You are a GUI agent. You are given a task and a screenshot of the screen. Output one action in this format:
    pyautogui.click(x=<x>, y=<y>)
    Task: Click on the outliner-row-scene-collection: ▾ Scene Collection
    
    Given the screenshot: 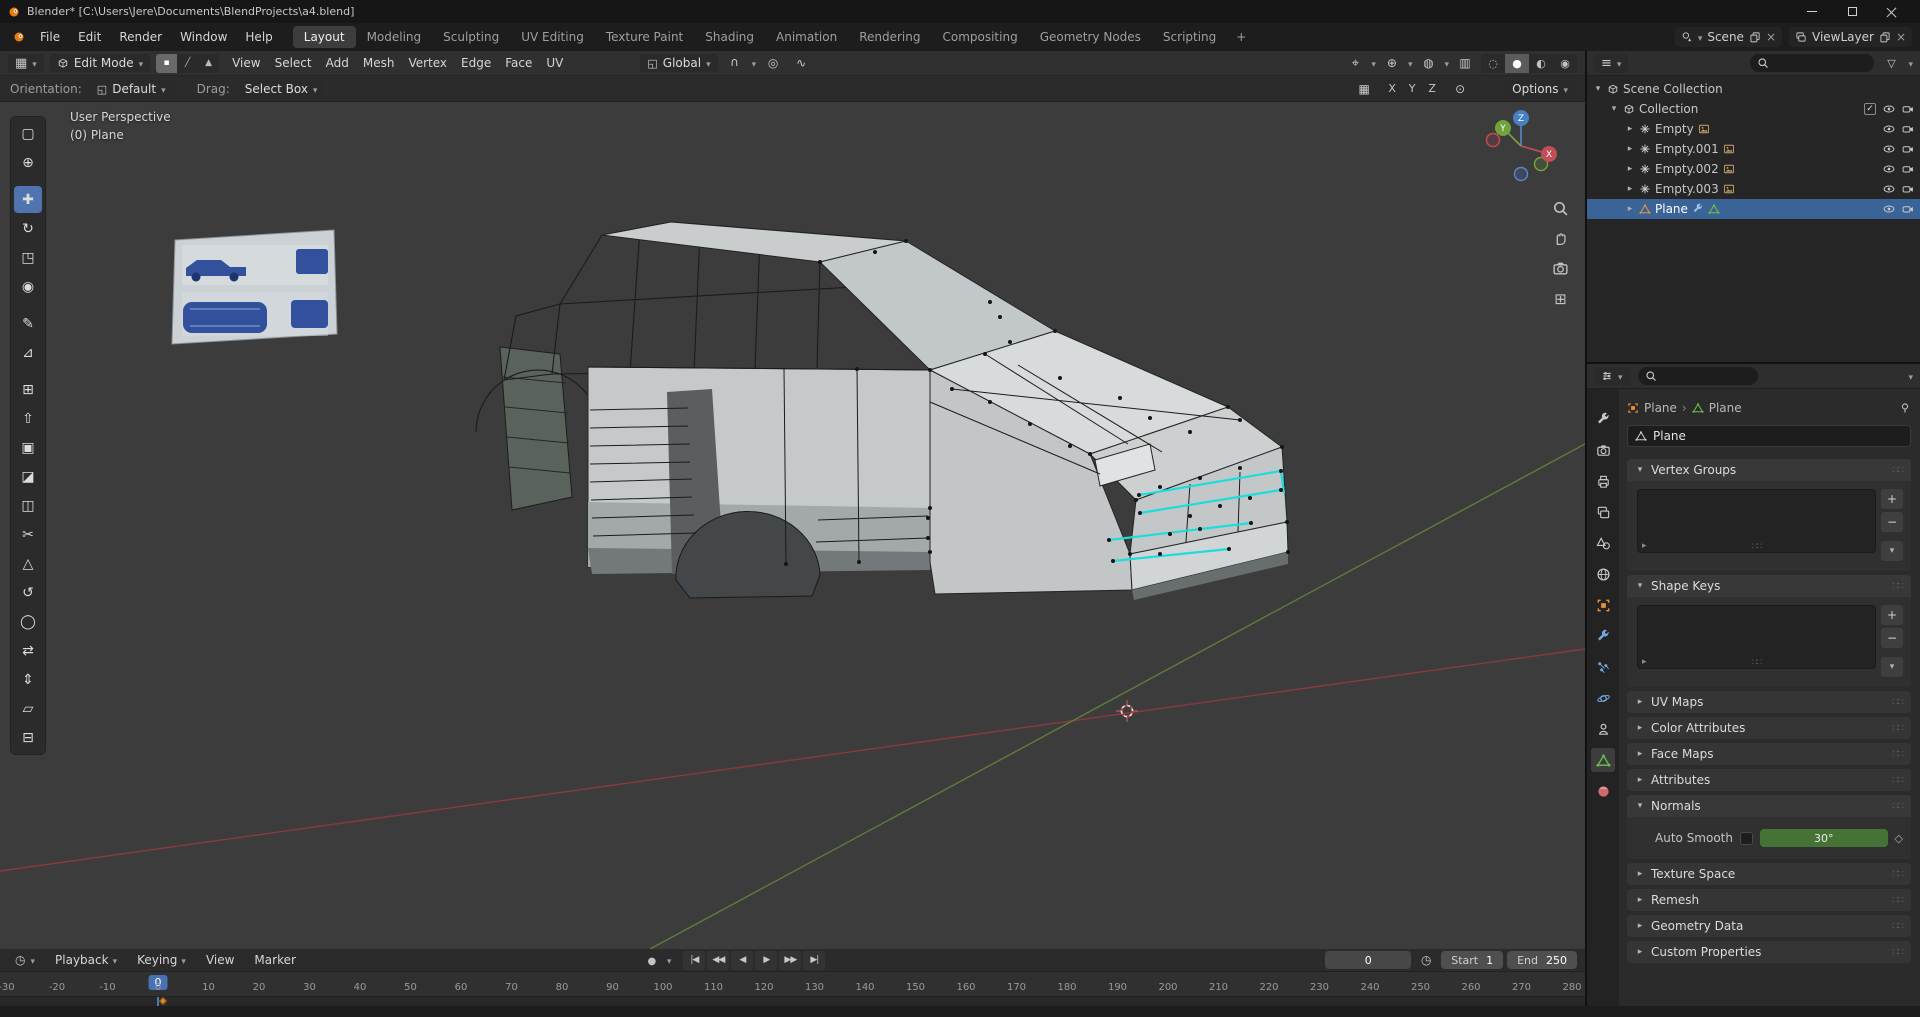 What is the action you would take?
    pyautogui.click(x=1753, y=89)
    